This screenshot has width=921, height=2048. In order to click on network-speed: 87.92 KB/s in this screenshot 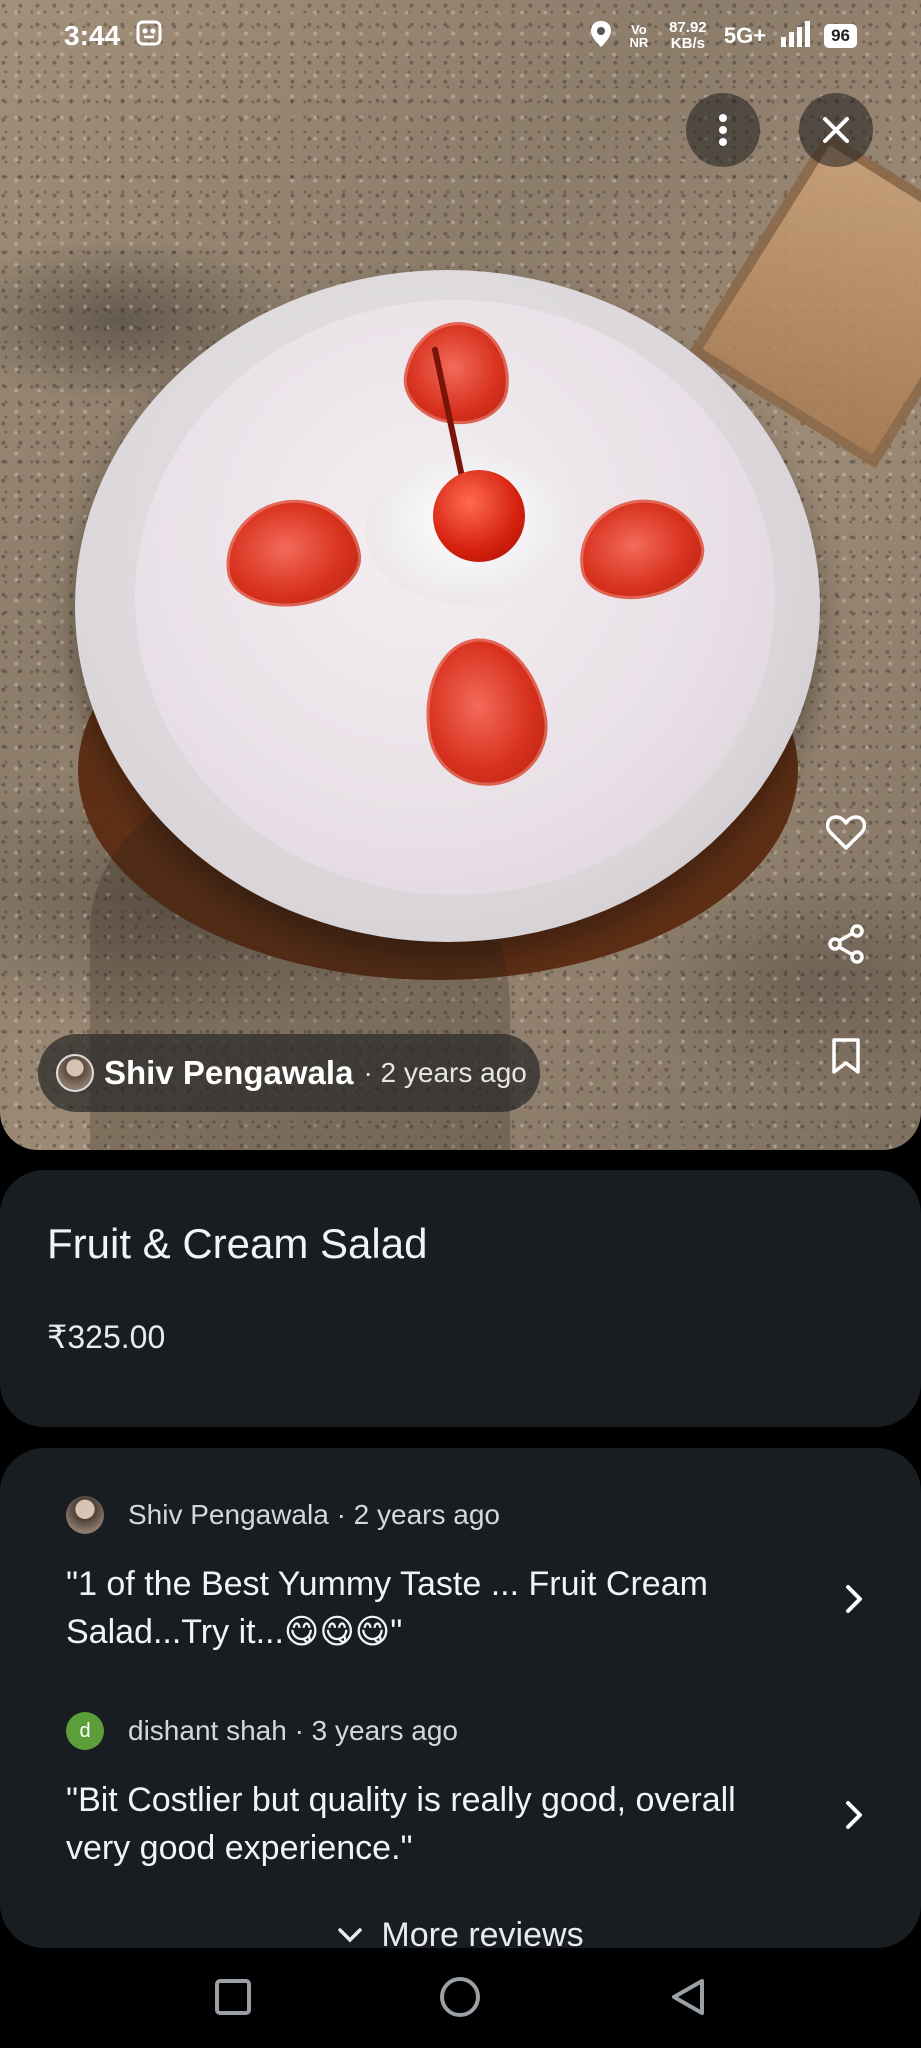, I will do `click(688, 35)`.